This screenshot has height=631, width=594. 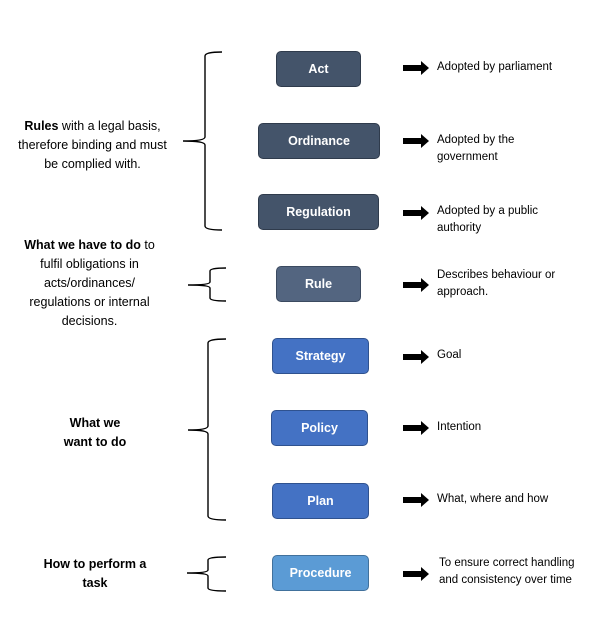 I want to click on box-plan: Plan, so click(x=320, y=501).